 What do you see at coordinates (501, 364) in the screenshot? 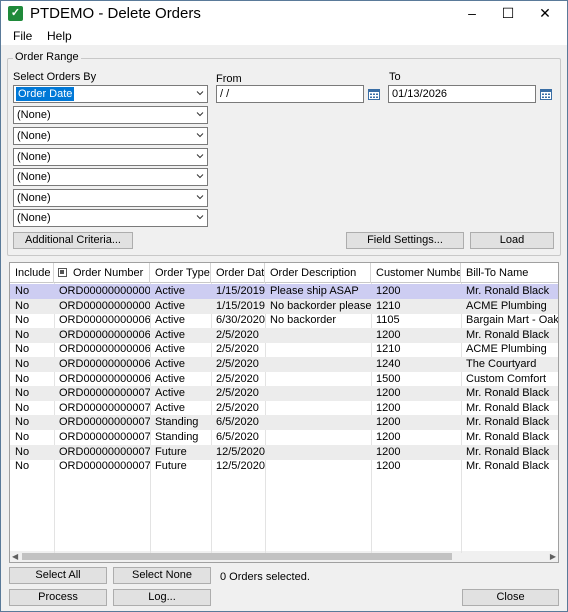
I see `cell-bill-to-name: The Courtyard` at bounding box center [501, 364].